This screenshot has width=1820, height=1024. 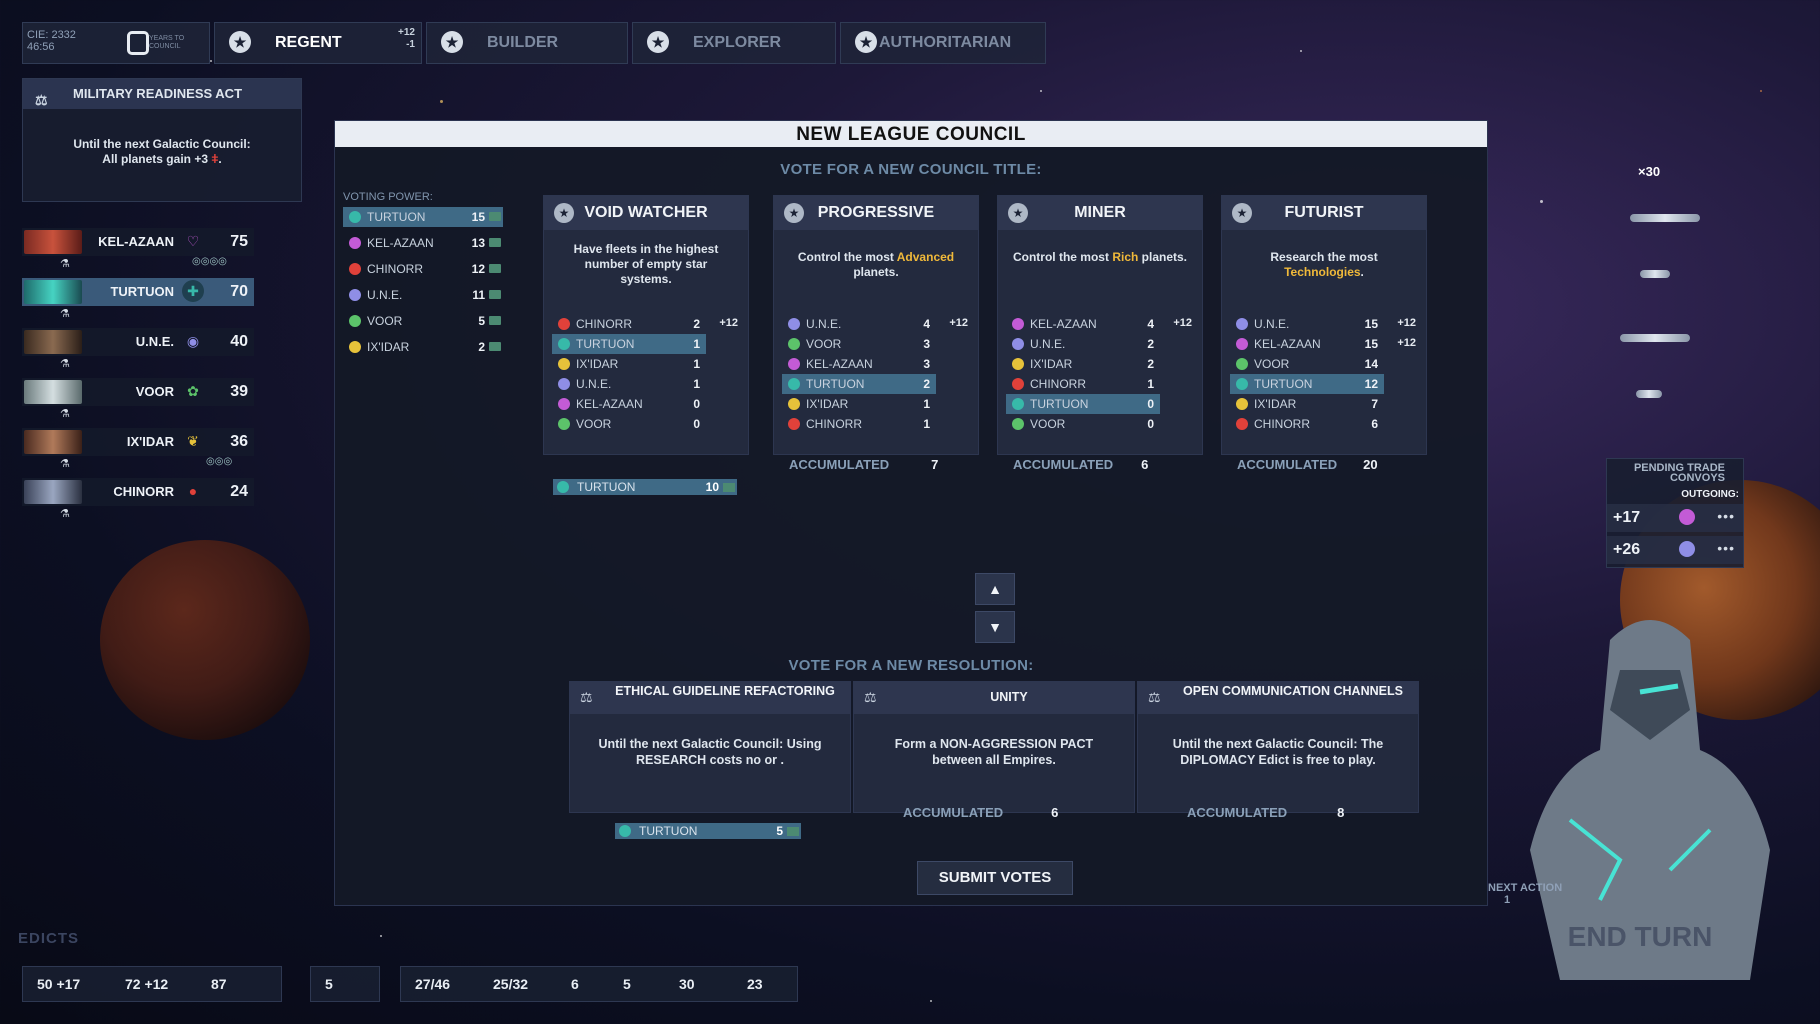 What do you see at coordinates (41, 47) in the screenshot?
I see `cie-sub: 46:56` at bounding box center [41, 47].